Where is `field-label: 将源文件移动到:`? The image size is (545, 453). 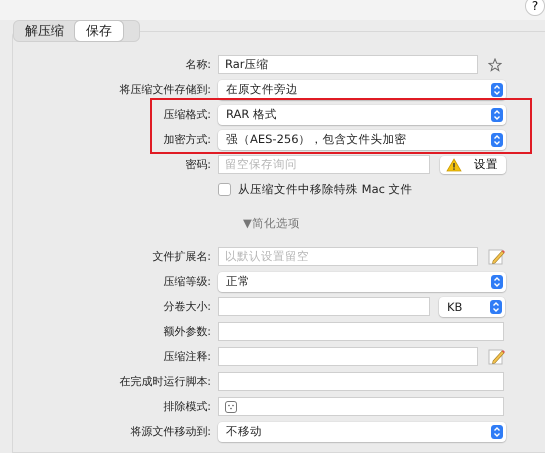 field-label: 将源文件移动到: is located at coordinates (170, 431).